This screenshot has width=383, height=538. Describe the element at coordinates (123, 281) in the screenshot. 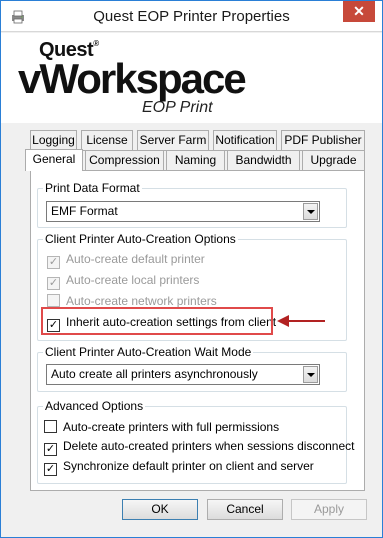

I see `auto-create-local-printers-option: ✓ Auto-create local printers` at that location.